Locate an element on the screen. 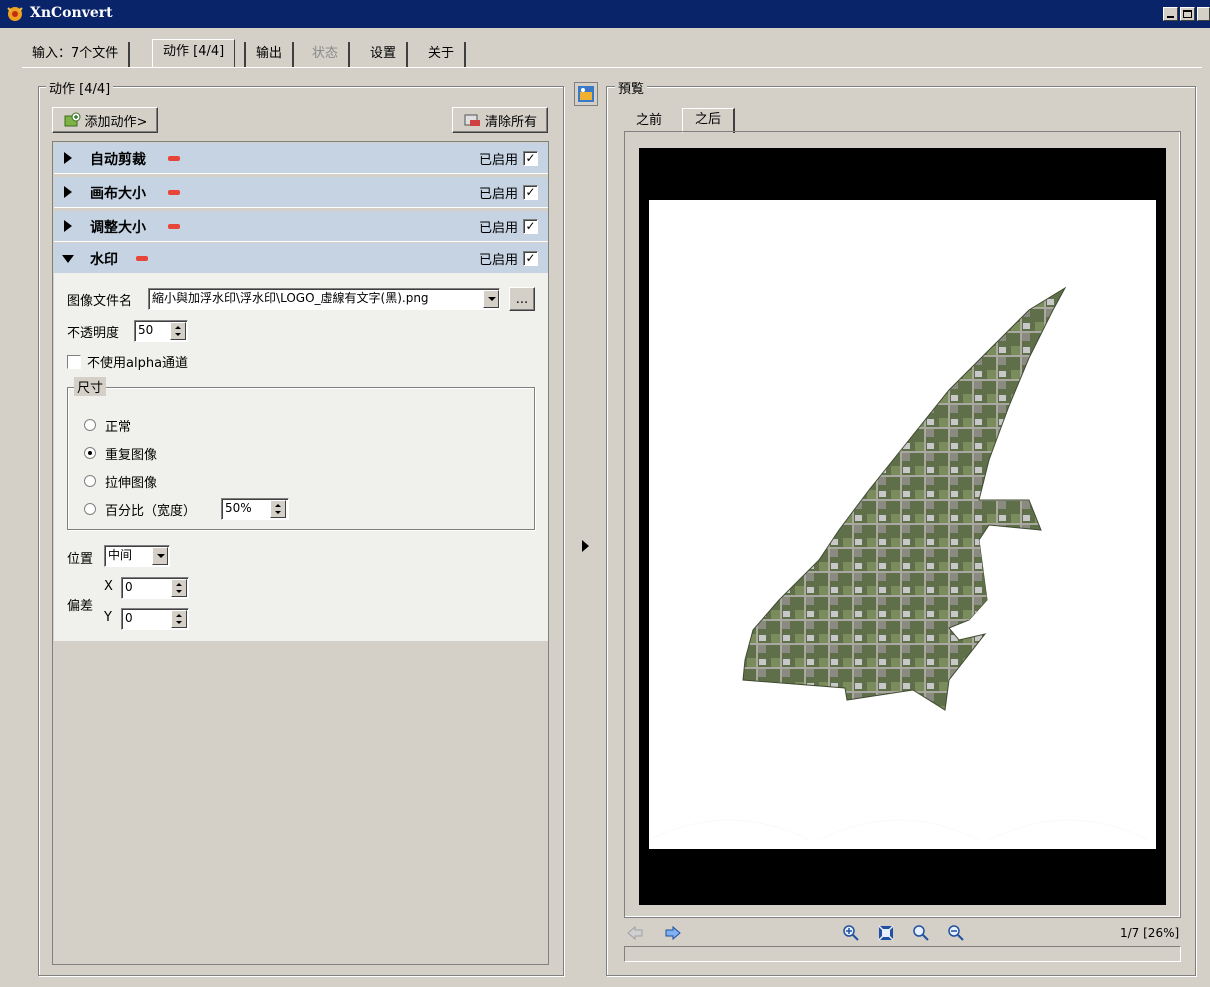 This screenshot has width=1210, height=987. size-percent-radio is located at coordinates (90, 509).